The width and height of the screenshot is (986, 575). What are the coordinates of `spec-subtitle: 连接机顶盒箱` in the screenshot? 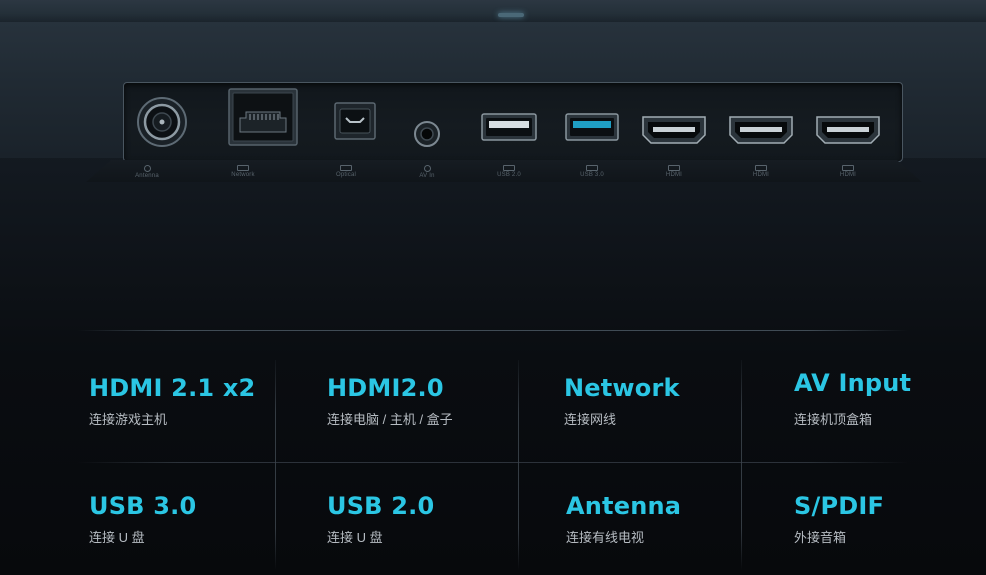 It's located at (833, 419).